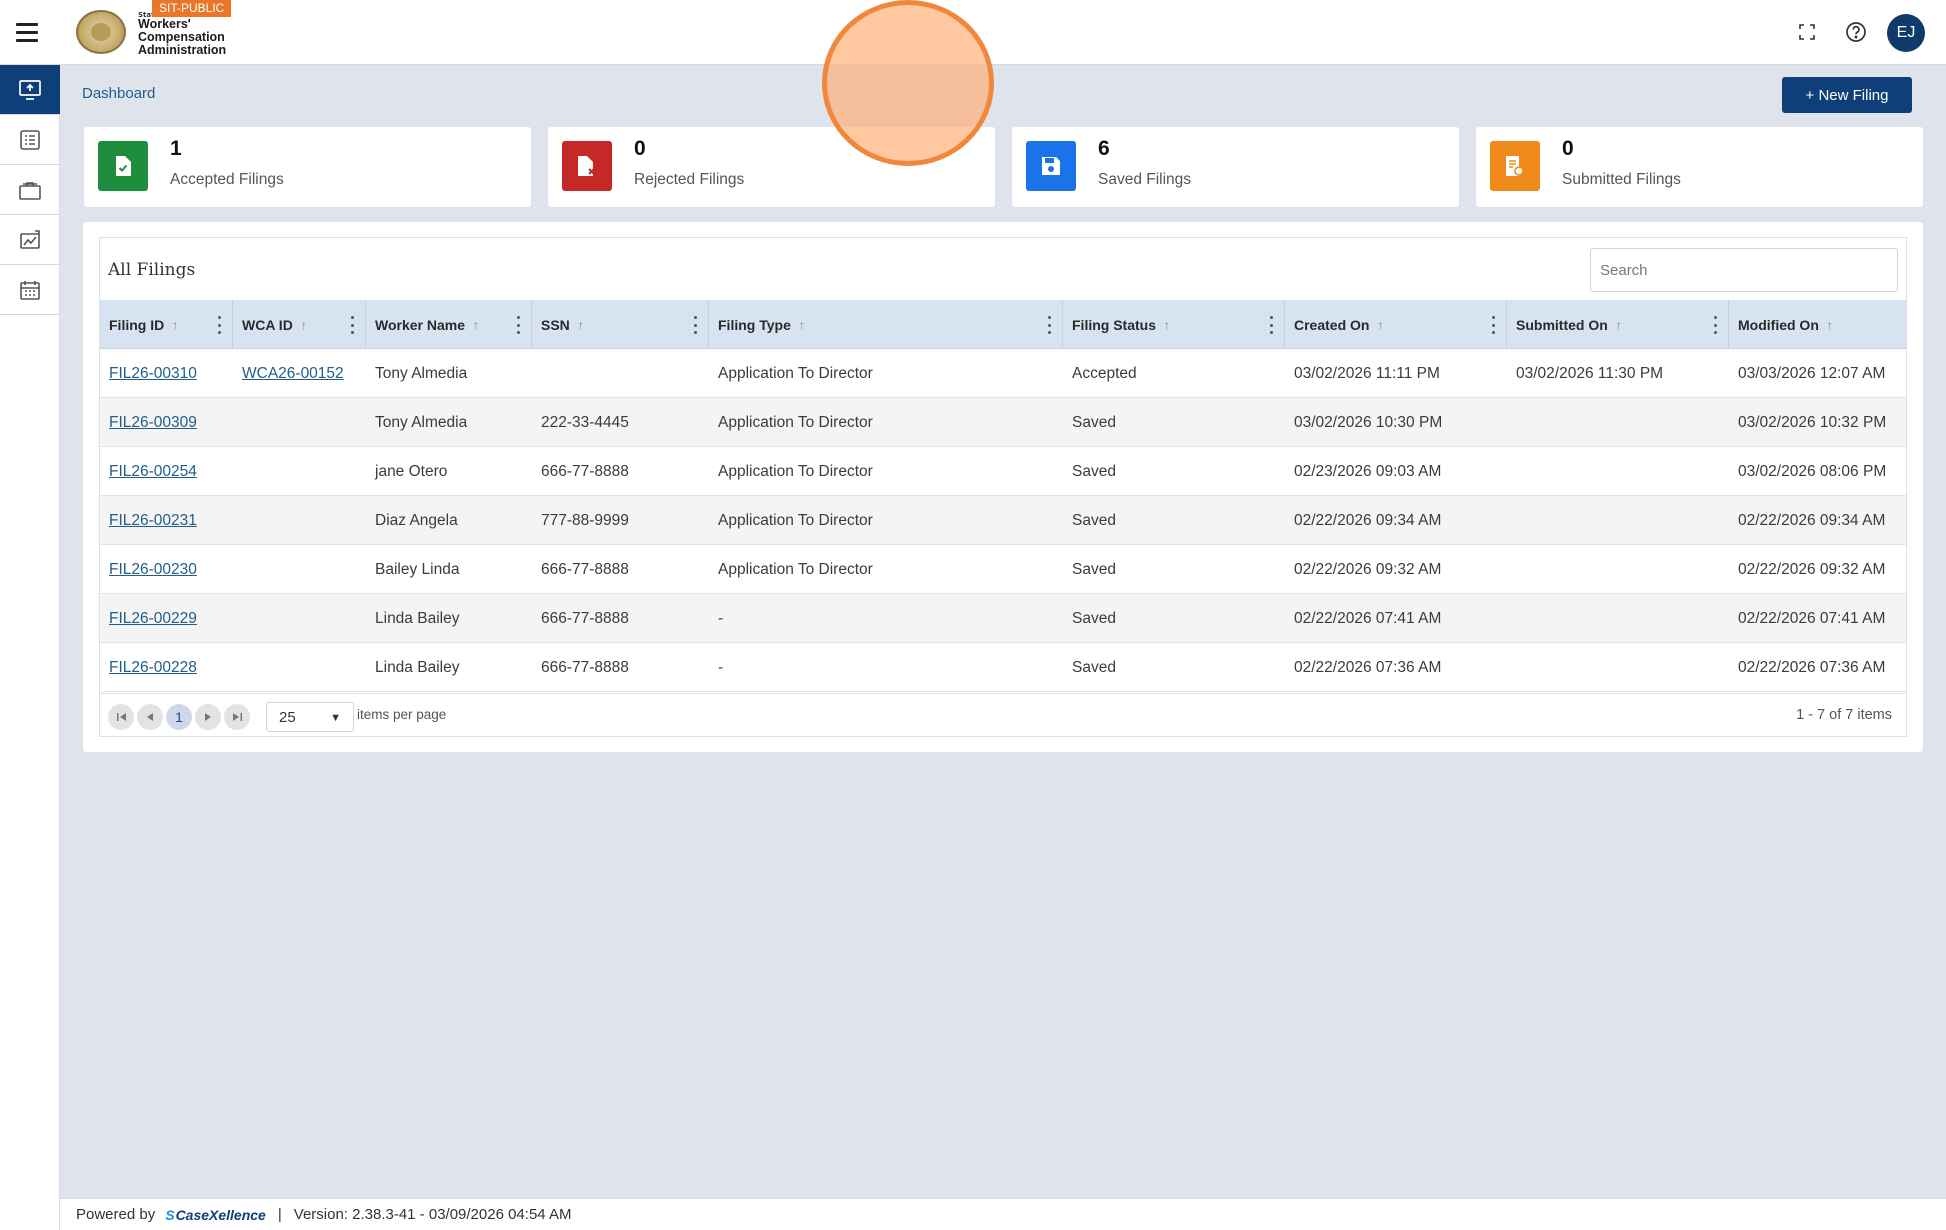 This screenshot has width=1946, height=1230. Describe the element at coordinates (1235, 167) in the screenshot. I see `stat-card-saved: 6 Saved Filings` at that location.